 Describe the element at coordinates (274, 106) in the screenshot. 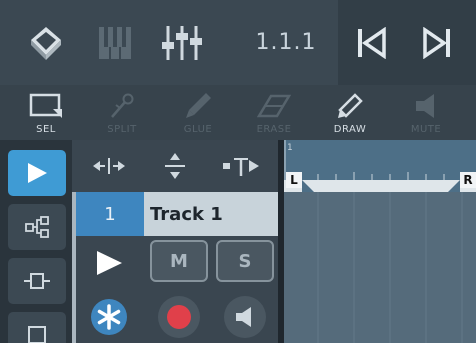

I see `eraser-icon` at that location.